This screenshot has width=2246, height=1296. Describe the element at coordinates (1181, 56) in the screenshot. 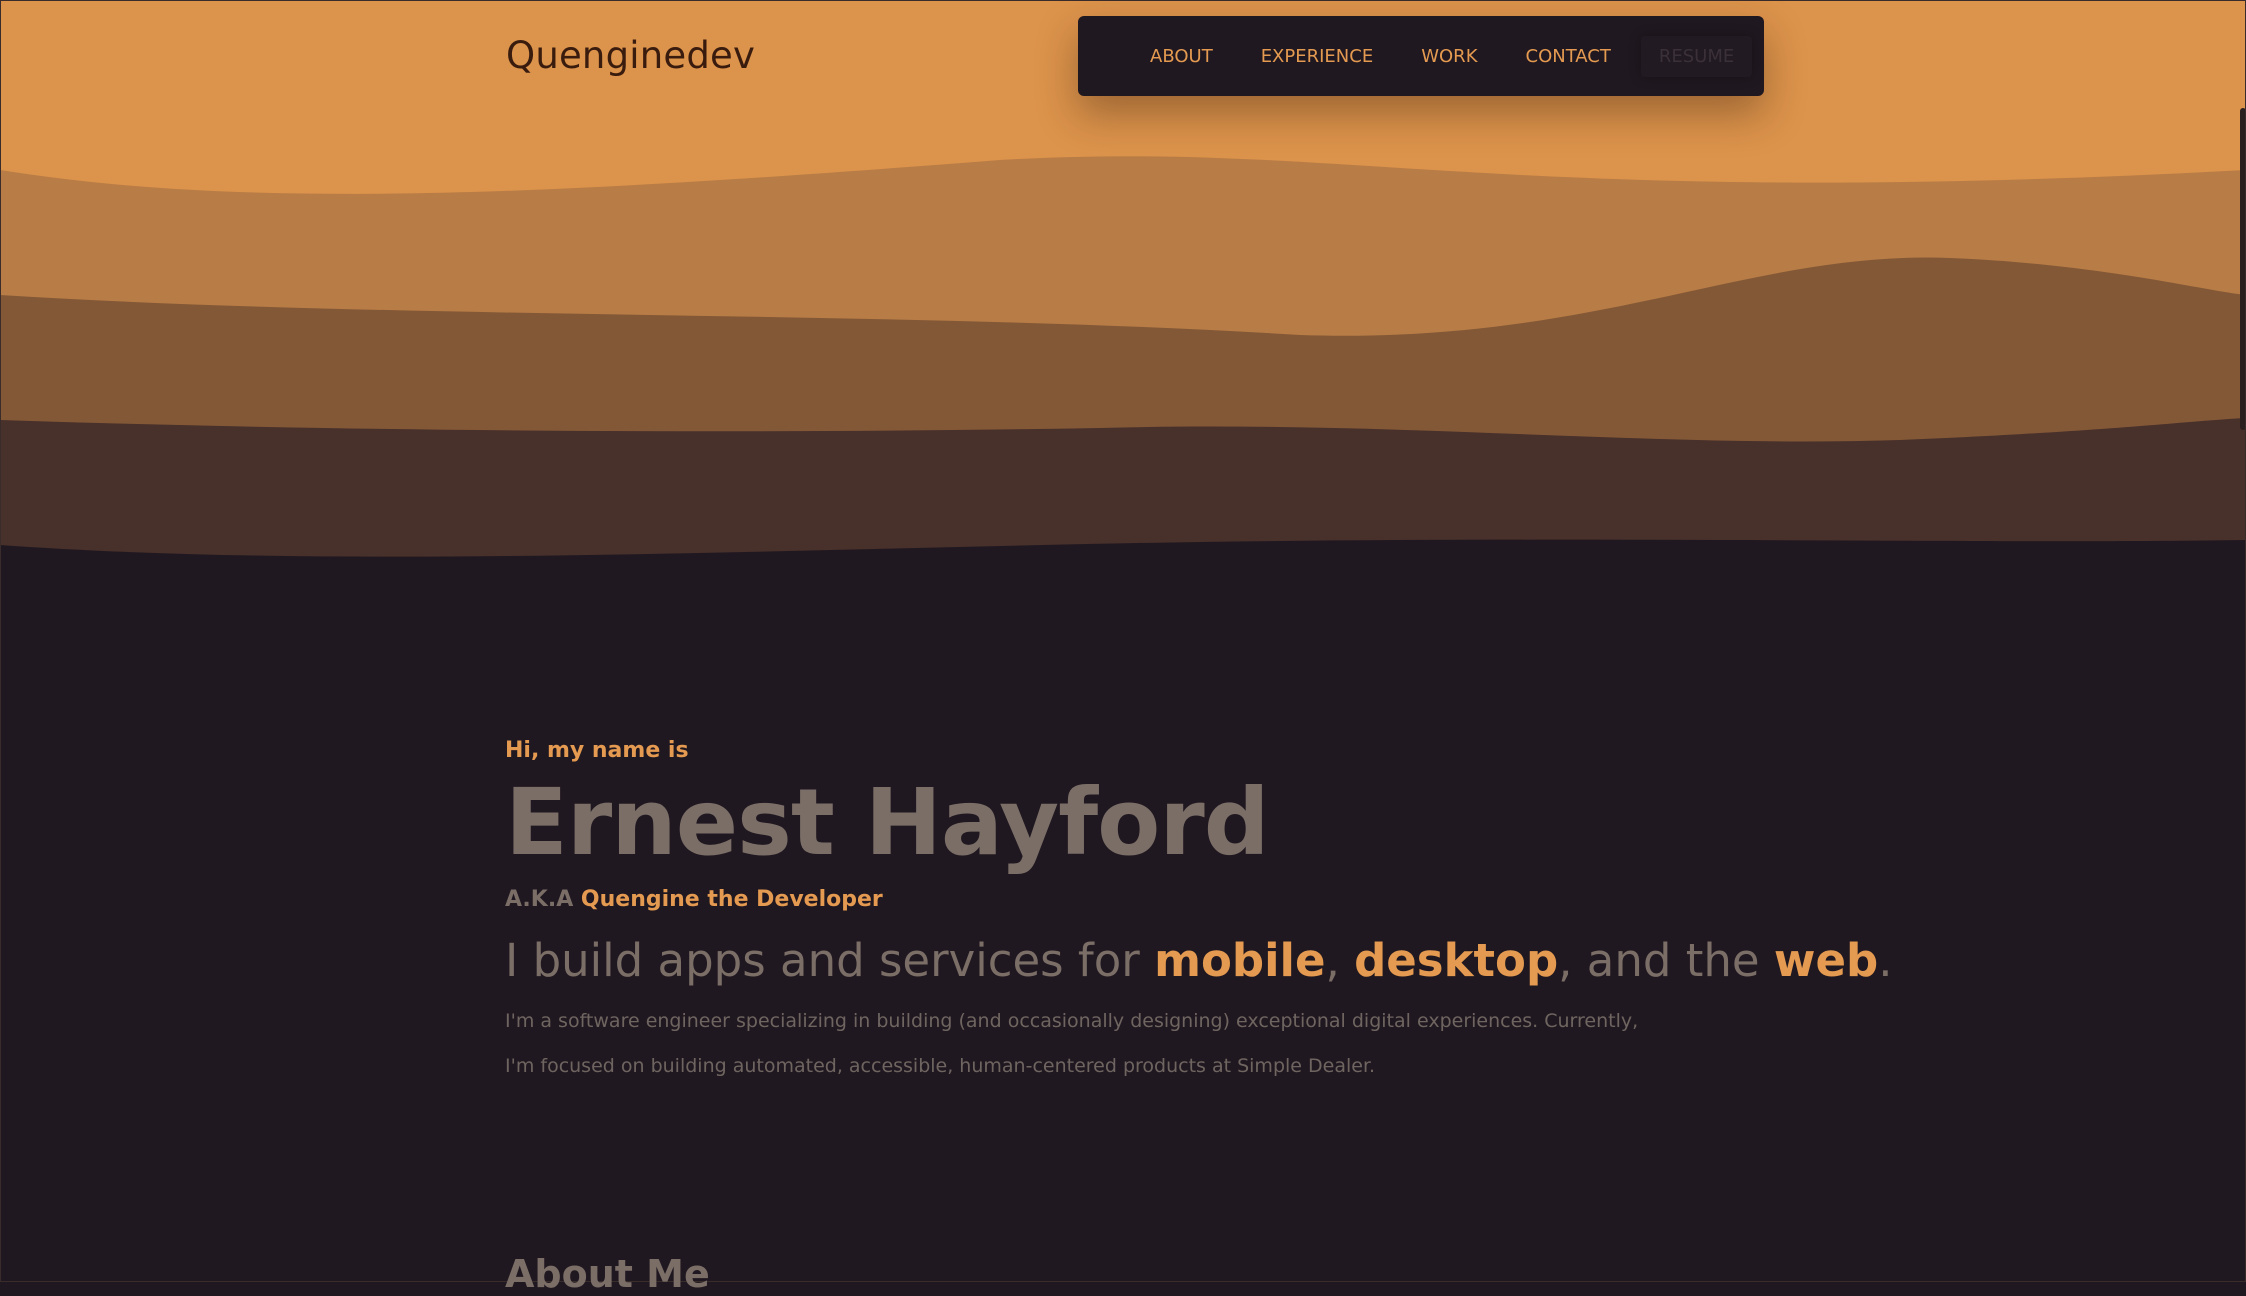

I see `nav-about: ABOUT` at that location.